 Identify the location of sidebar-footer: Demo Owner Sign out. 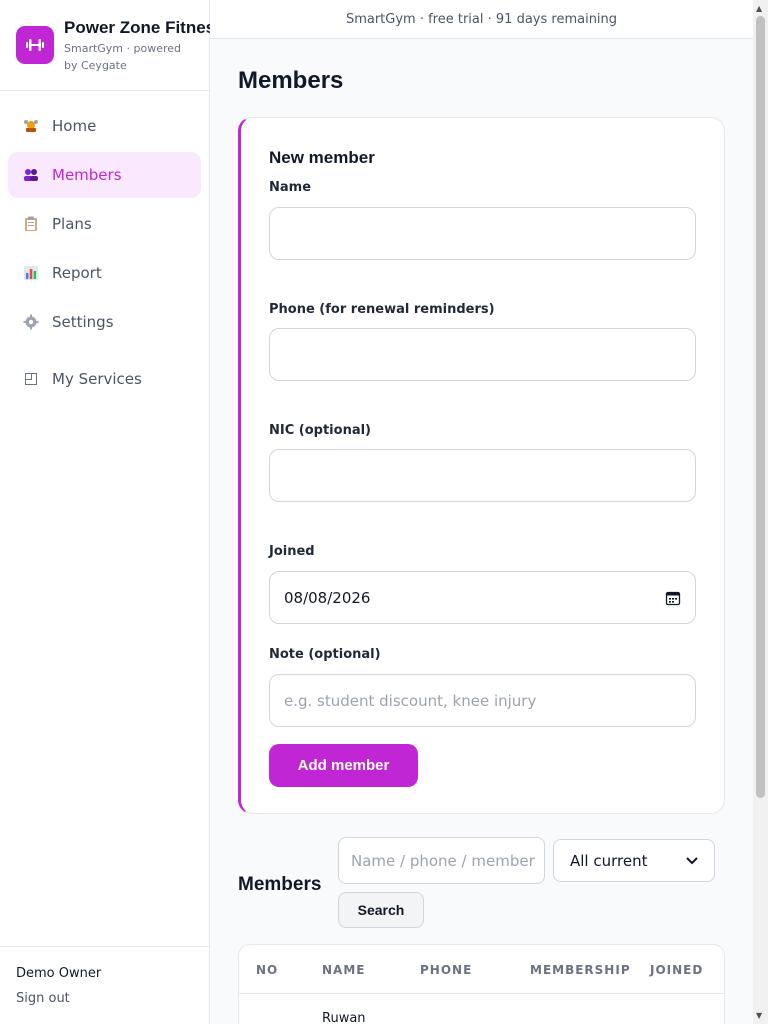
(104, 985).